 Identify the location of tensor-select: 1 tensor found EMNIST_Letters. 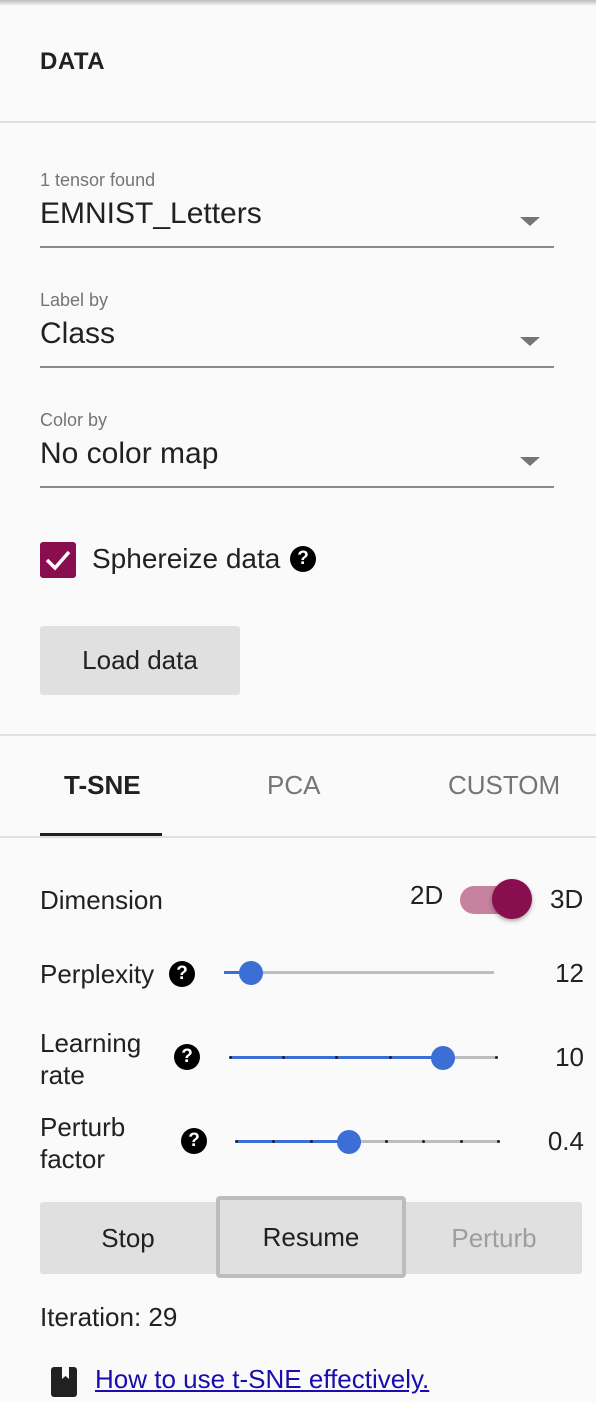
(297, 209).